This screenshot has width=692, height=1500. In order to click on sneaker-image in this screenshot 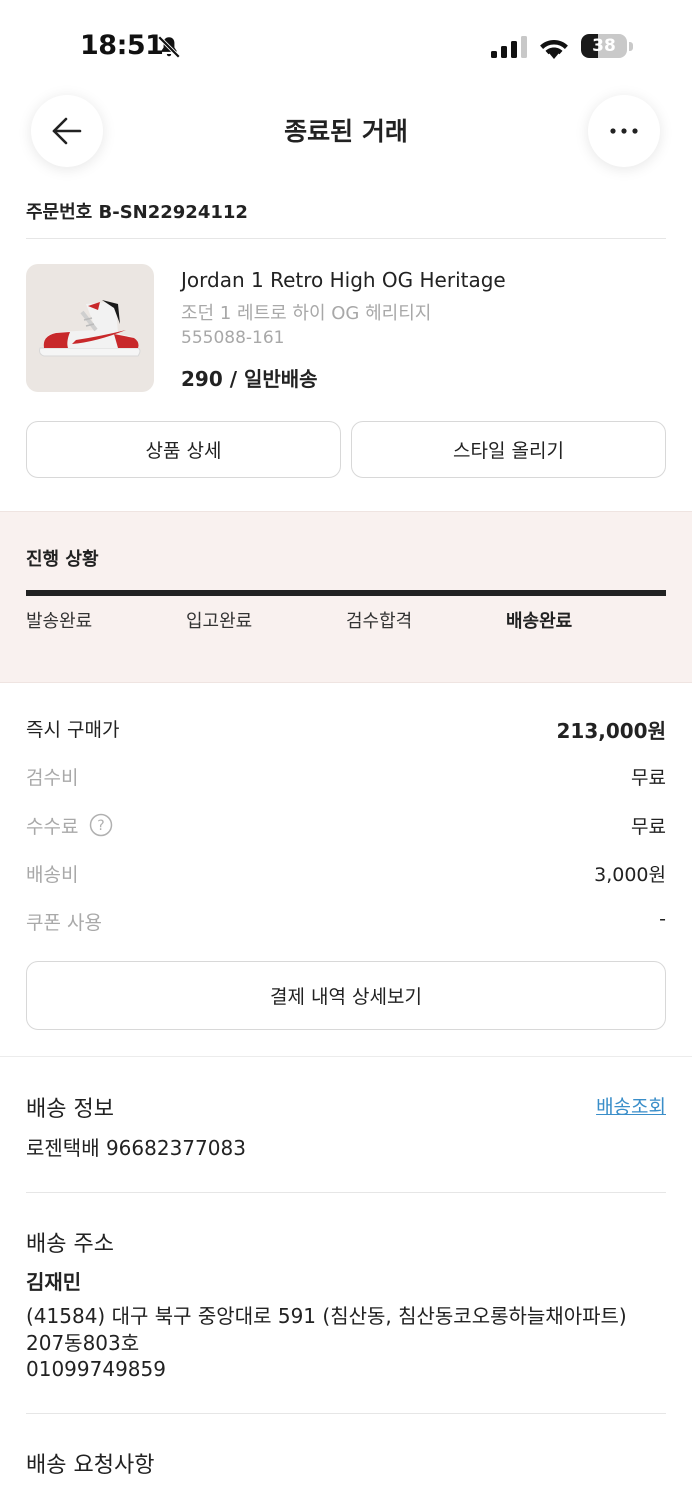, I will do `click(90, 328)`.